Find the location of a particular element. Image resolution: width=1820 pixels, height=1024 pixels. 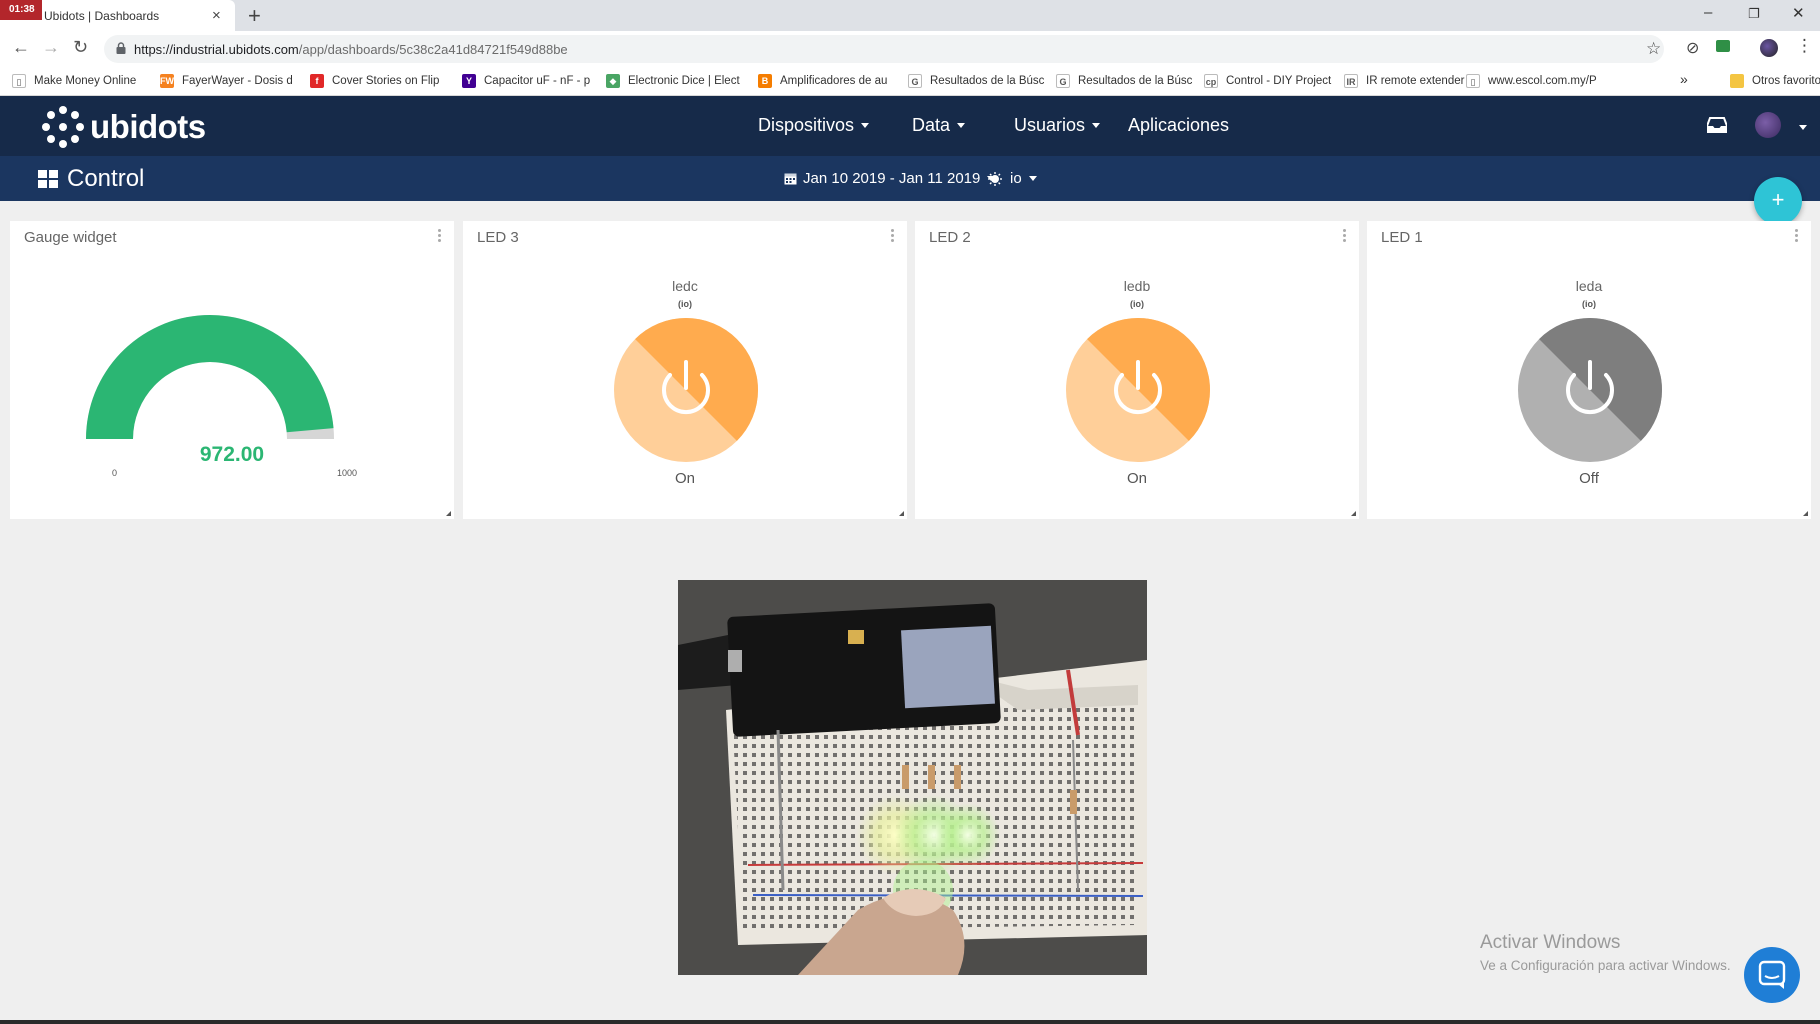

bookmark-item: IR IR remote extender is located at coordinates (1404, 81).